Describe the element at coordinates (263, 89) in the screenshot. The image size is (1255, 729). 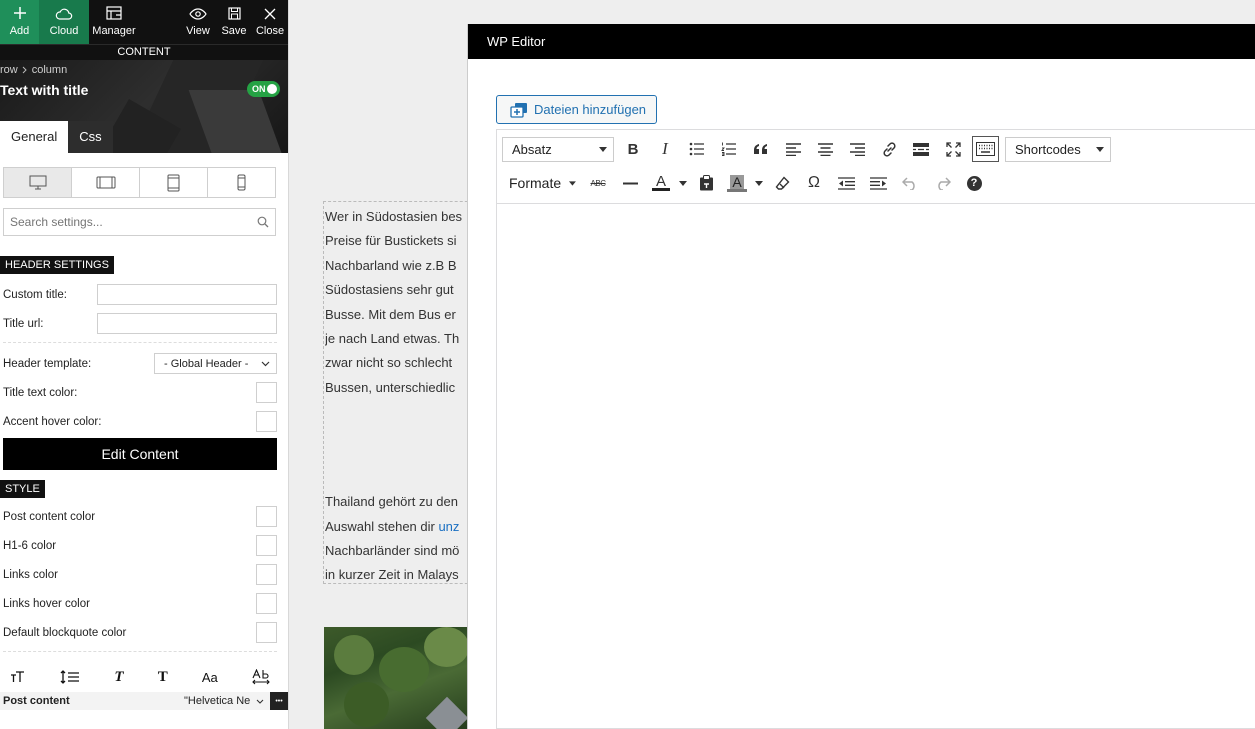
I see `element-enabled-toggle: ON` at that location.